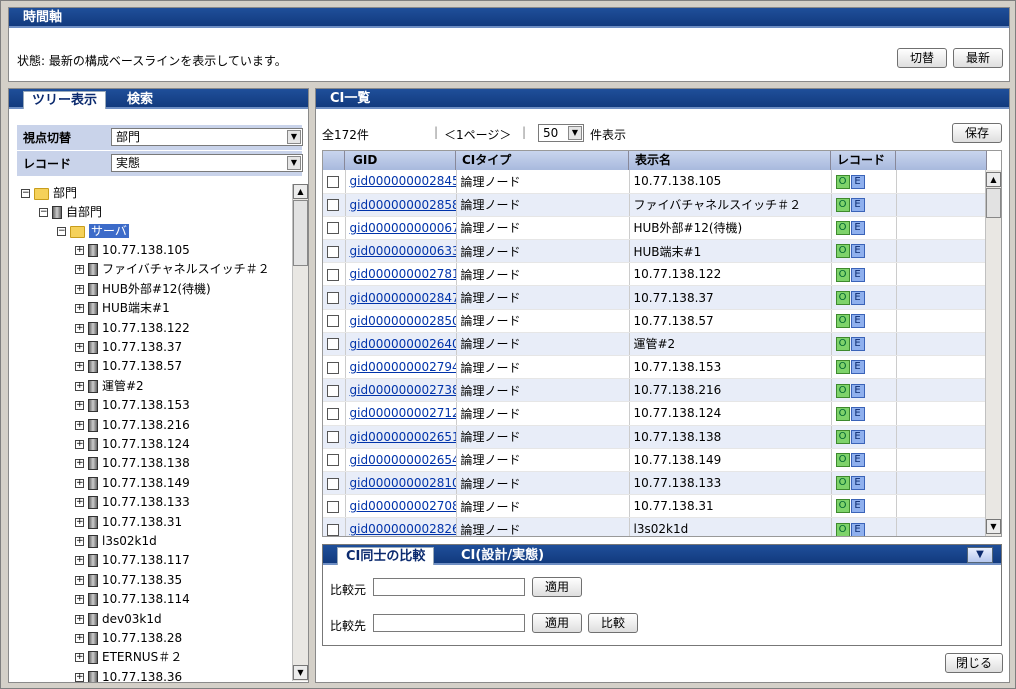 The width and height of the screenshot is (1016, 689). Describe the element at coordinates (863, 160) in the screenshot. I see `column-header-record: レコード` at that location.